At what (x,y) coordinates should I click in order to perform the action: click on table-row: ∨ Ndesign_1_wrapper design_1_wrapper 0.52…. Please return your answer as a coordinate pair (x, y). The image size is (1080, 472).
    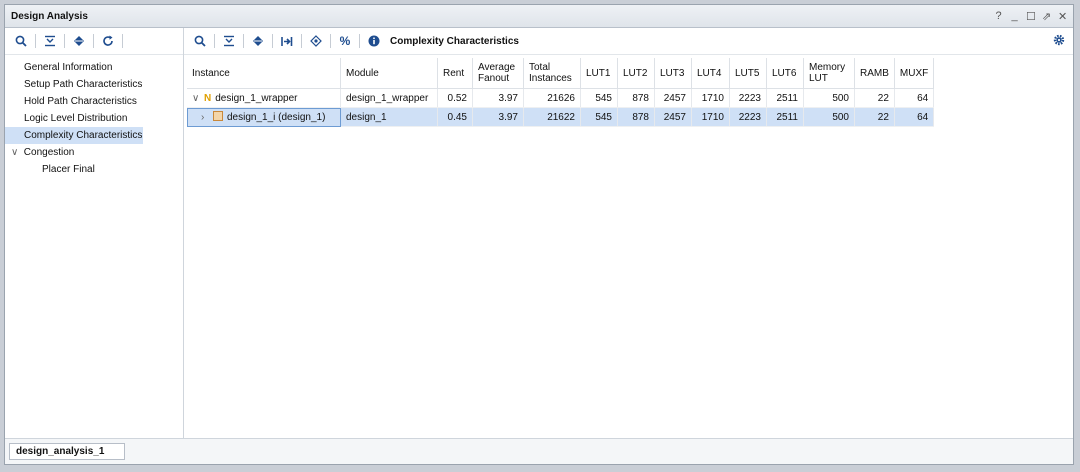
    Looking at the image, I should click on (561, 98).